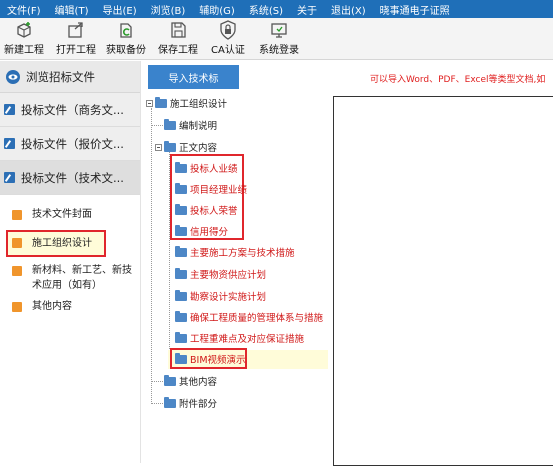 The width and height of the screenshot is (553, 466). What do you see at coordinates (266, 9) in the screenshot?
I see `menu-system: 系统(S)` at bounding box center [266, 9].